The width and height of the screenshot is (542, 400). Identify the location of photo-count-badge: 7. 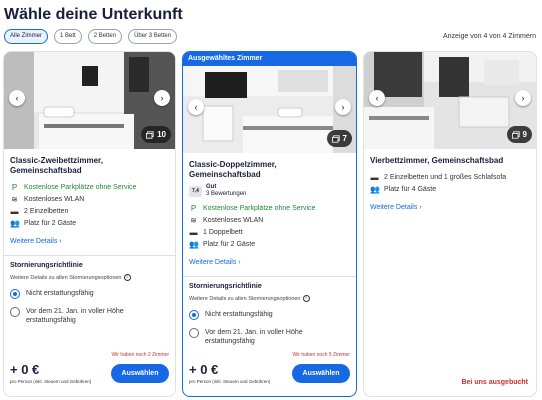
(339, 138).